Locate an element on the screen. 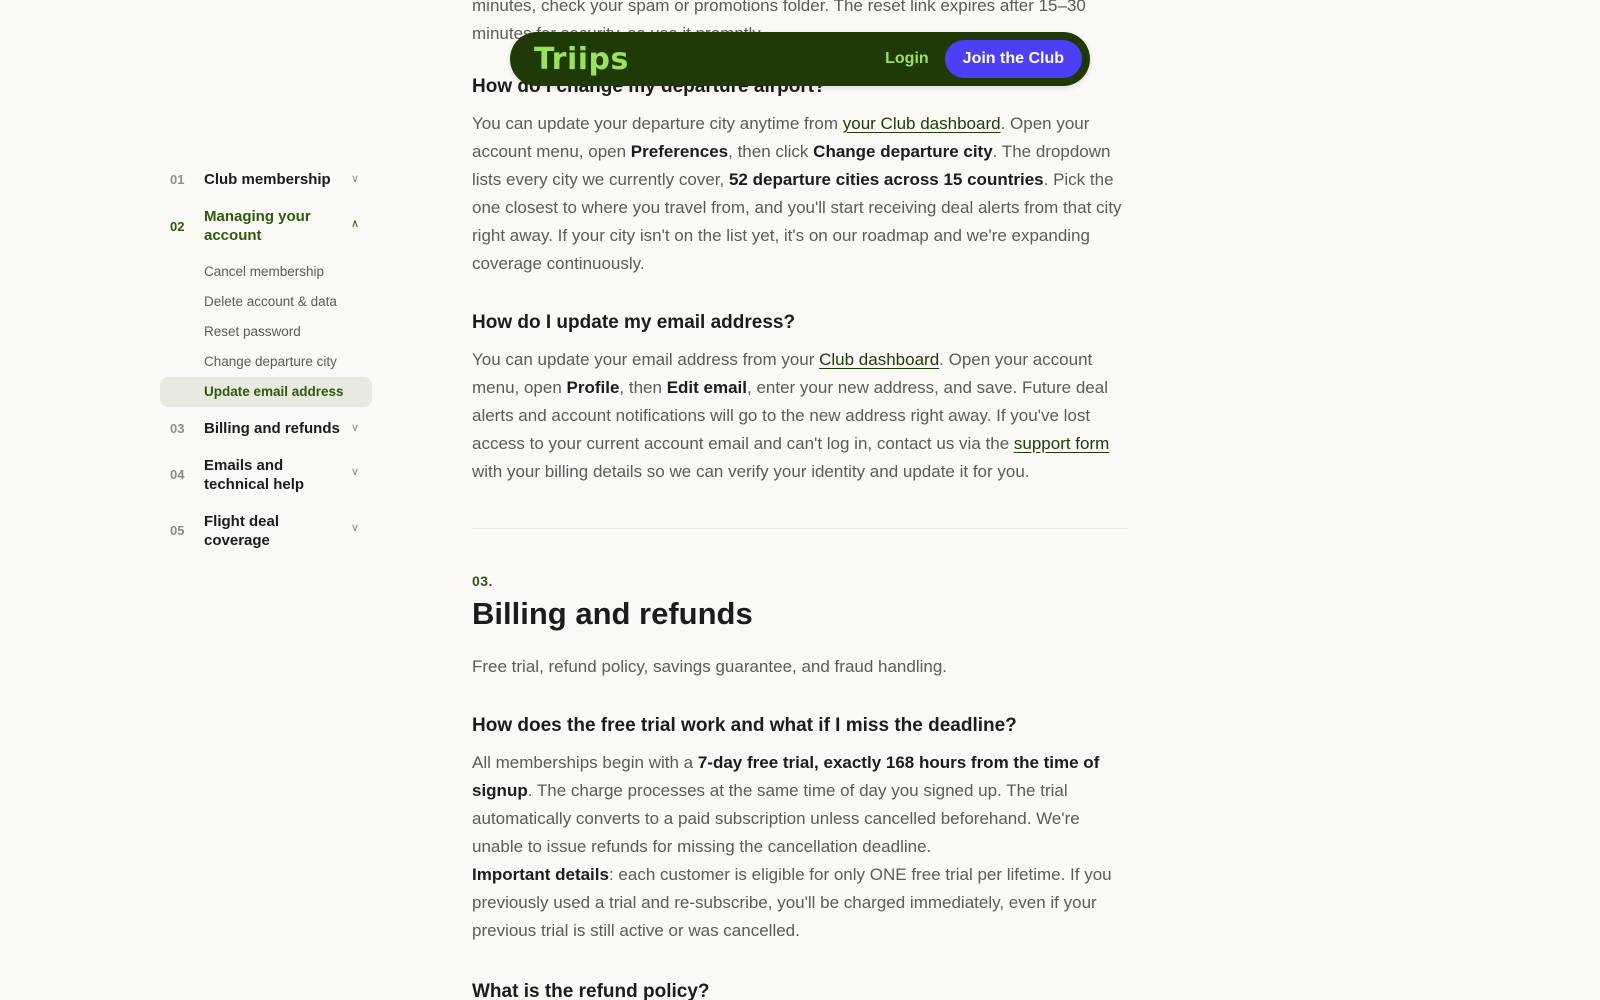  sidebar-section-flight-coverage: 05 Flight deal coverage ∨ is located at coordinates (266, 531).